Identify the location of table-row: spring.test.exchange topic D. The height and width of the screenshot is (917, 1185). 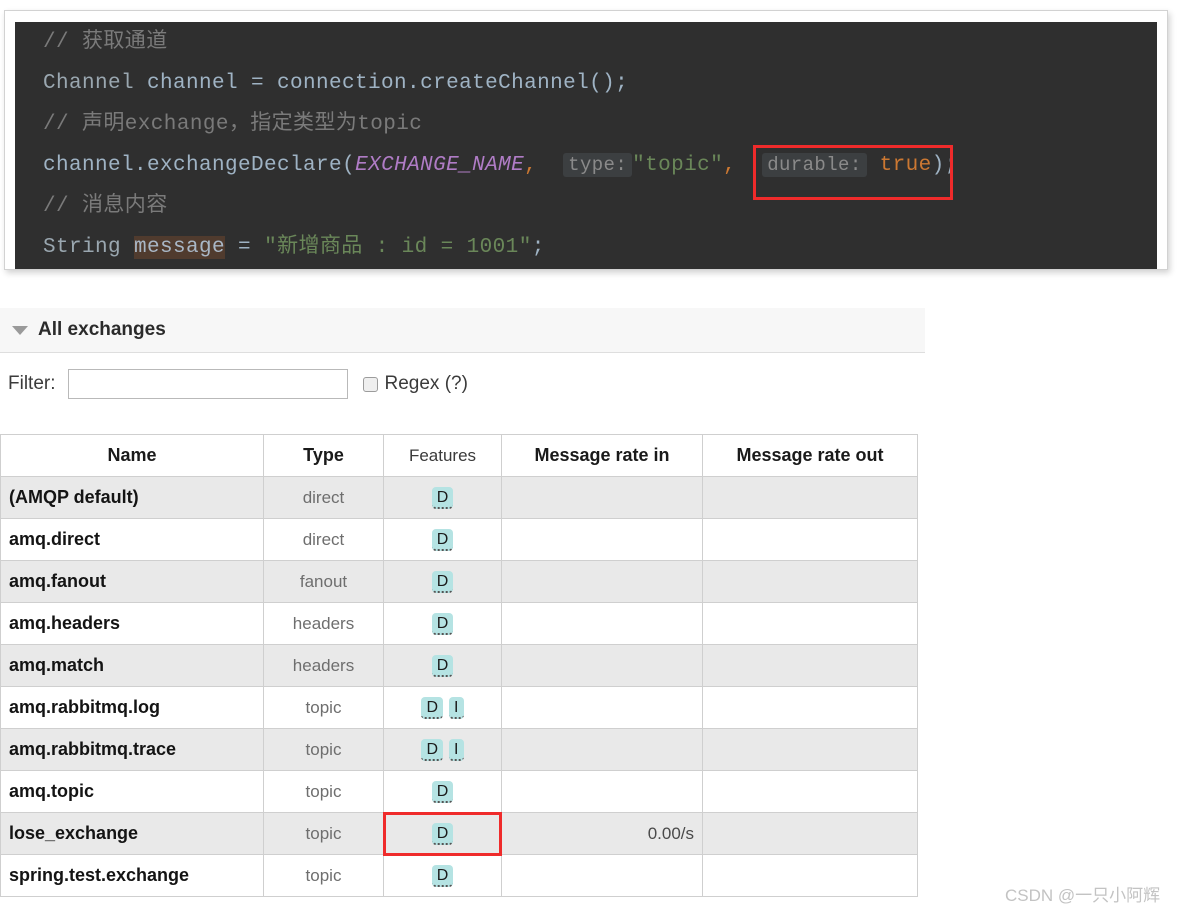
(459, 875).